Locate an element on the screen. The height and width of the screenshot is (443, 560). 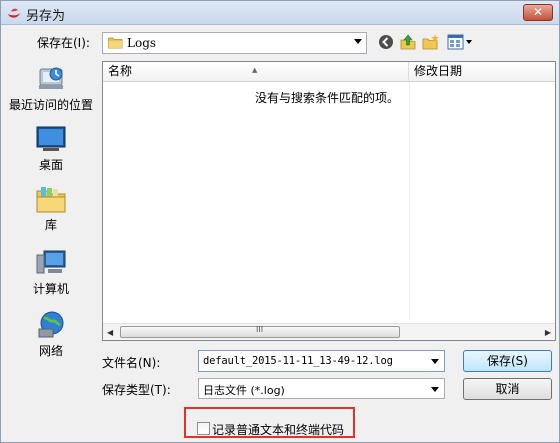
place-recent: 最近访问的位置 is located at coordinates (51, 88).